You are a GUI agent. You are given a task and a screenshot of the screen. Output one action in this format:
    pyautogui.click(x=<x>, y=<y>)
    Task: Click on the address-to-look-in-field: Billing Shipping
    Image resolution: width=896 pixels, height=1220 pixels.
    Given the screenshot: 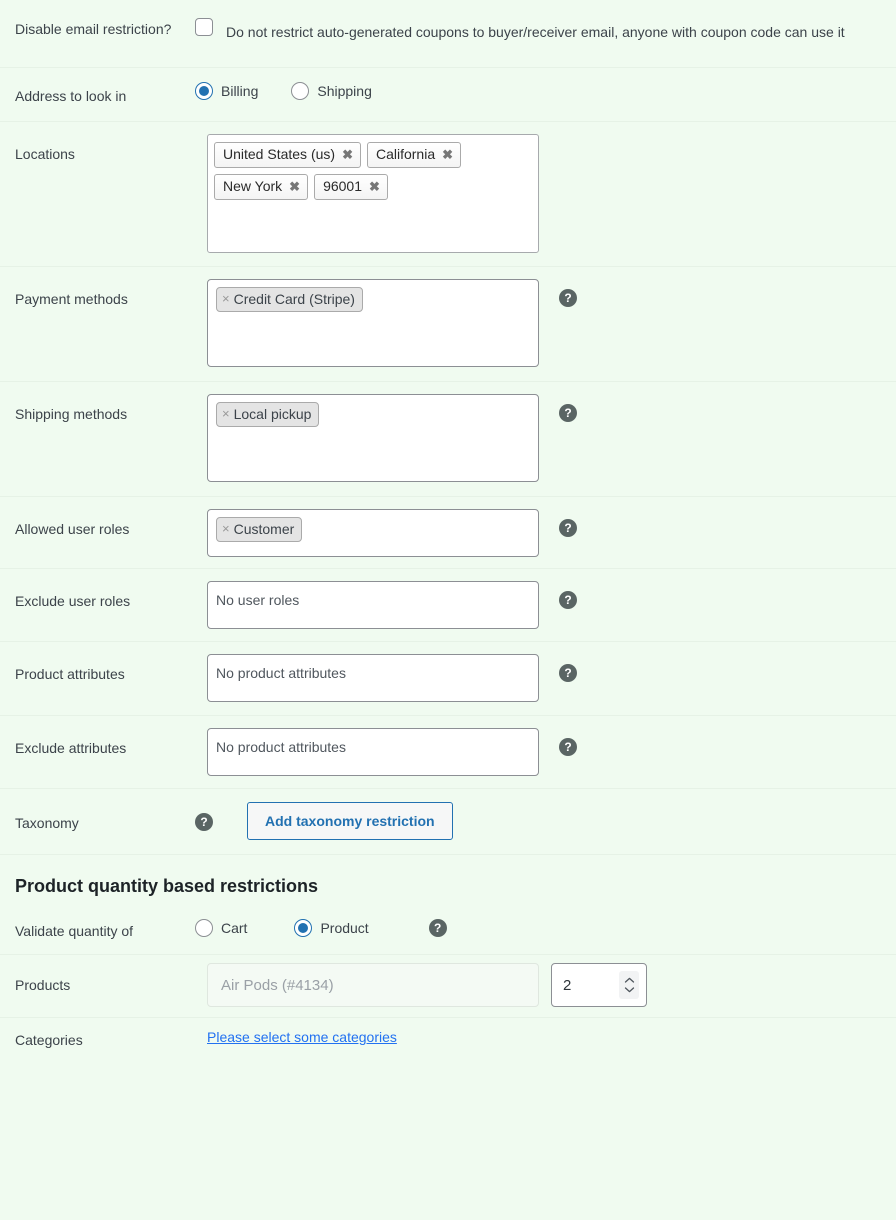 What is the action you would take?
    pyautogui.click(x=545, y=91)
    